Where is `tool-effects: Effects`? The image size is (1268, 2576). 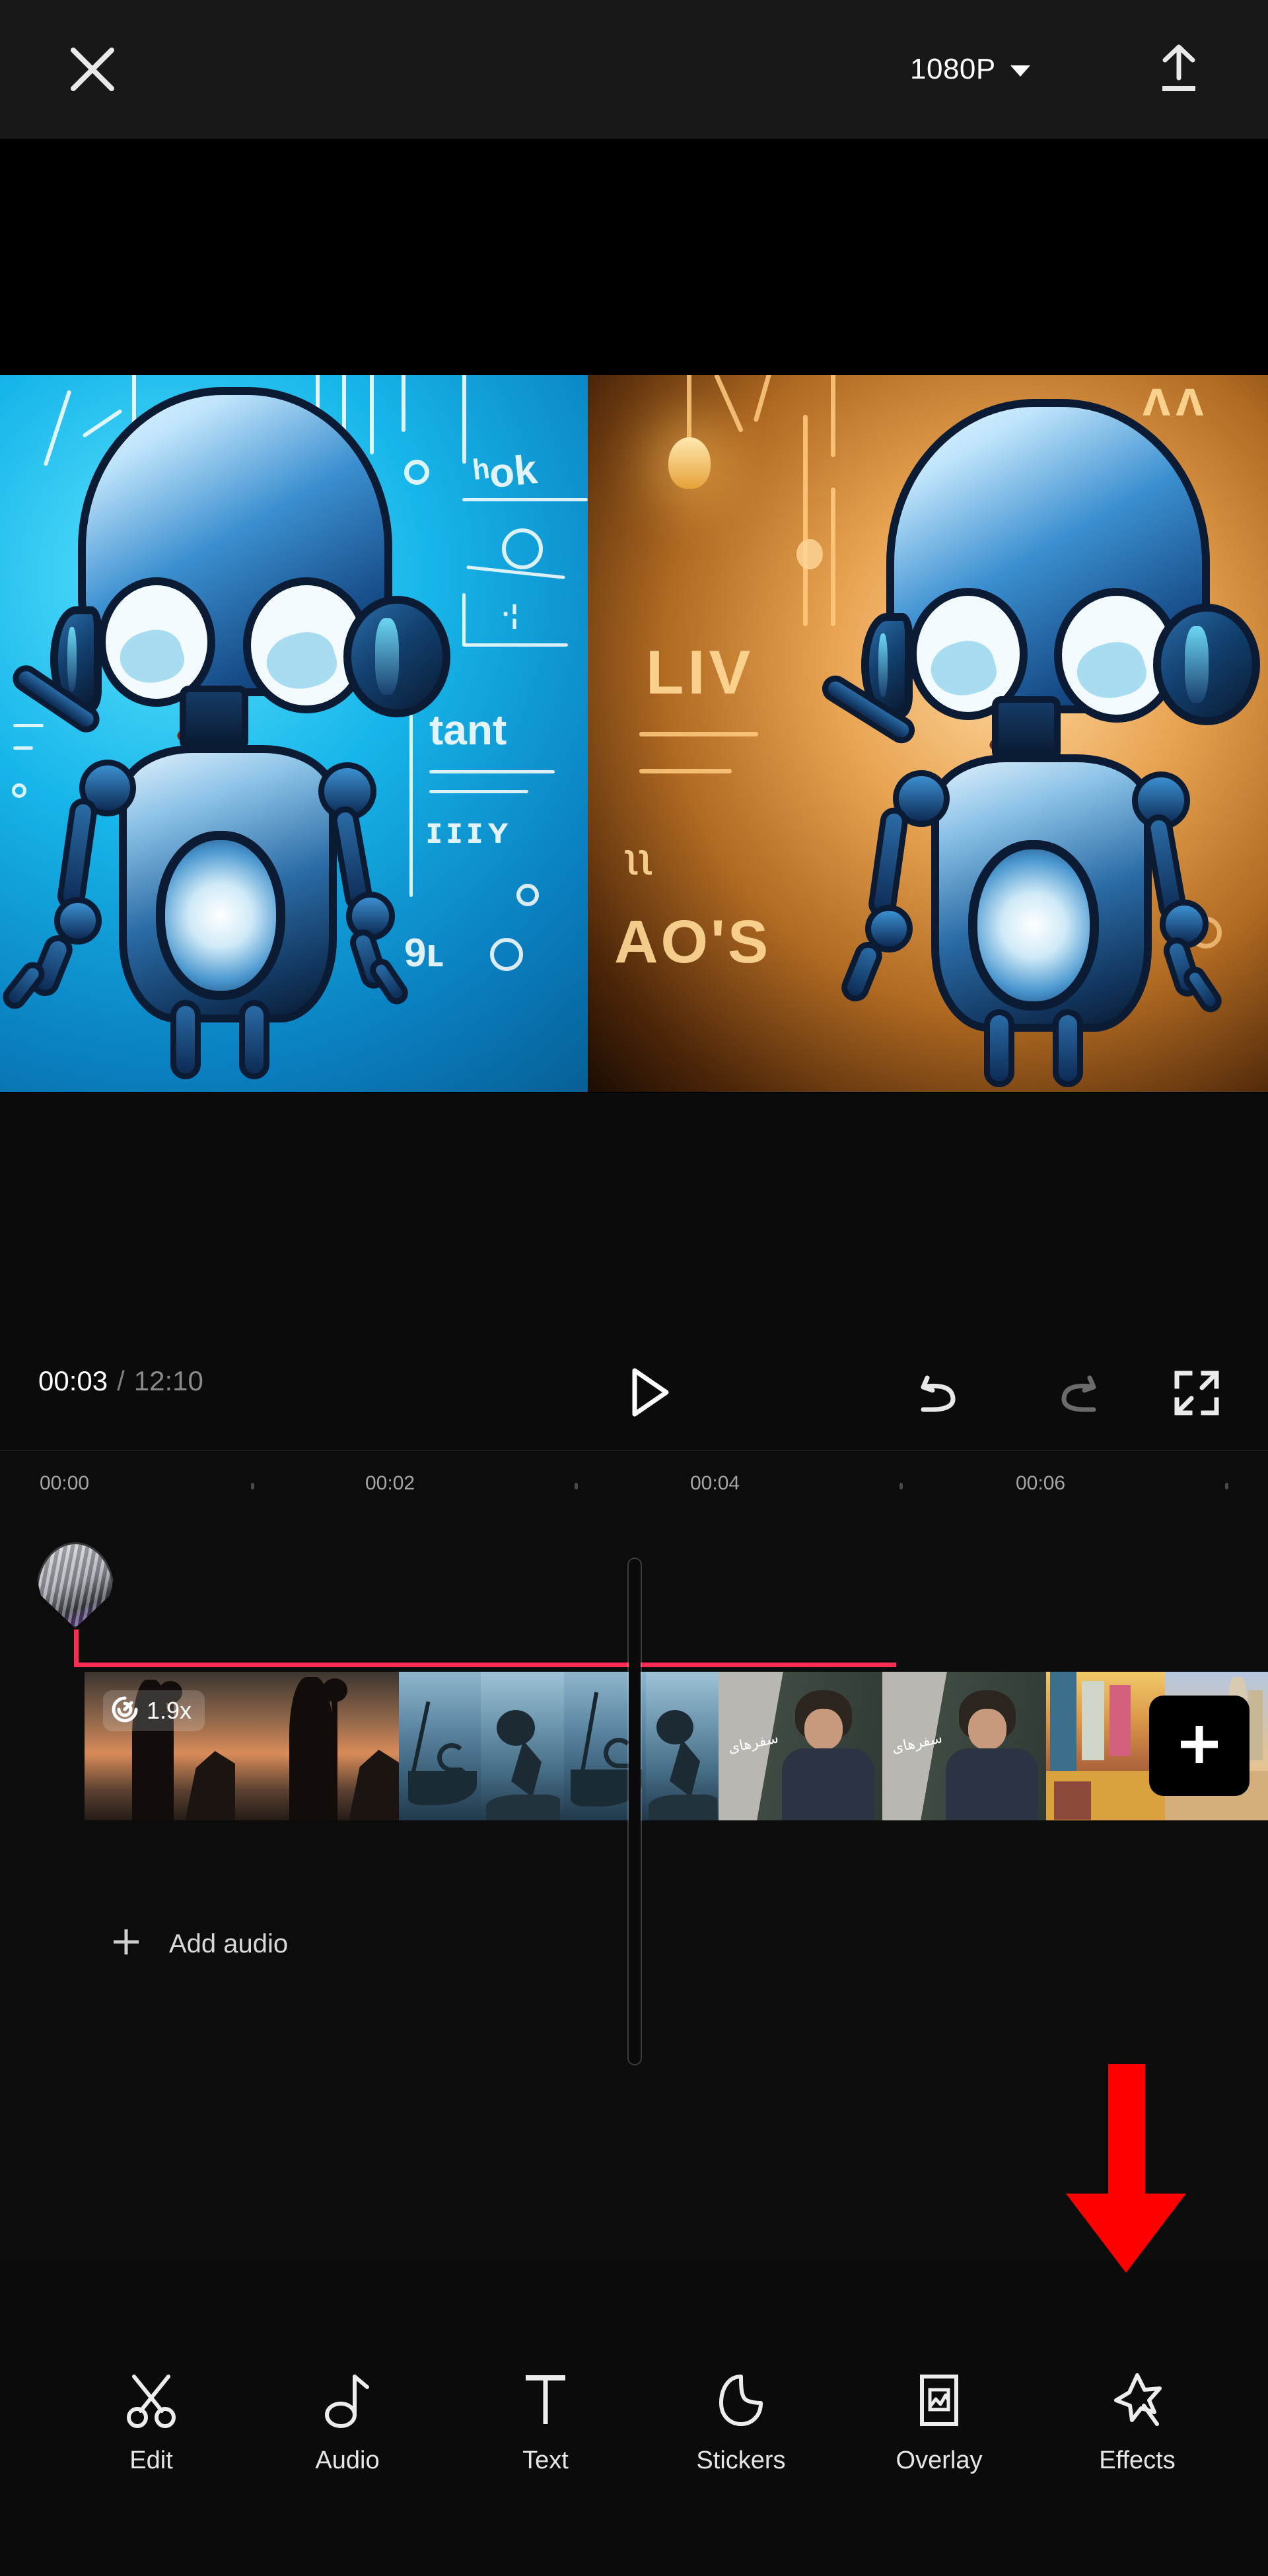 tool-effects: Effects is located at coordinates (1137, 2421).